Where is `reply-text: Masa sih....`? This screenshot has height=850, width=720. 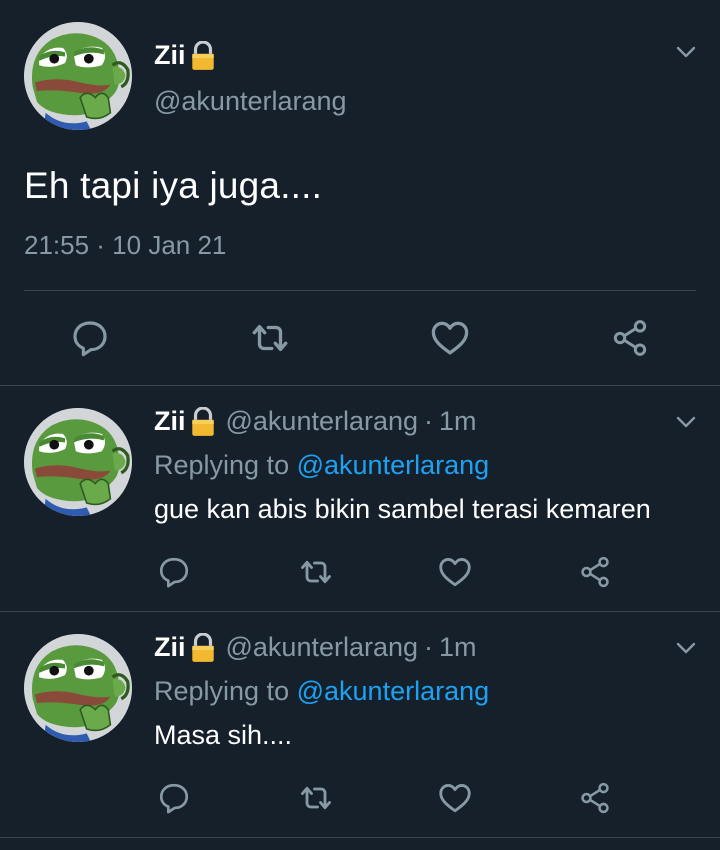
reply-text: Masa sih.... is located at coordinates (223, 735).